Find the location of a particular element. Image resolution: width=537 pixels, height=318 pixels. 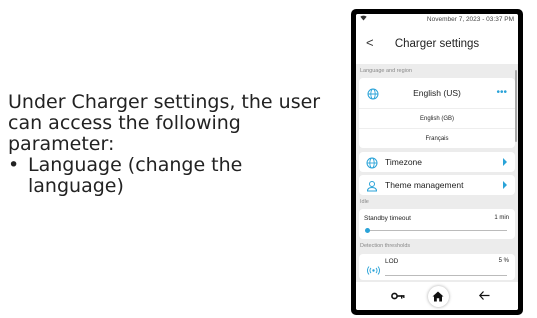

scrollbar is located at coordinates (516, 106).